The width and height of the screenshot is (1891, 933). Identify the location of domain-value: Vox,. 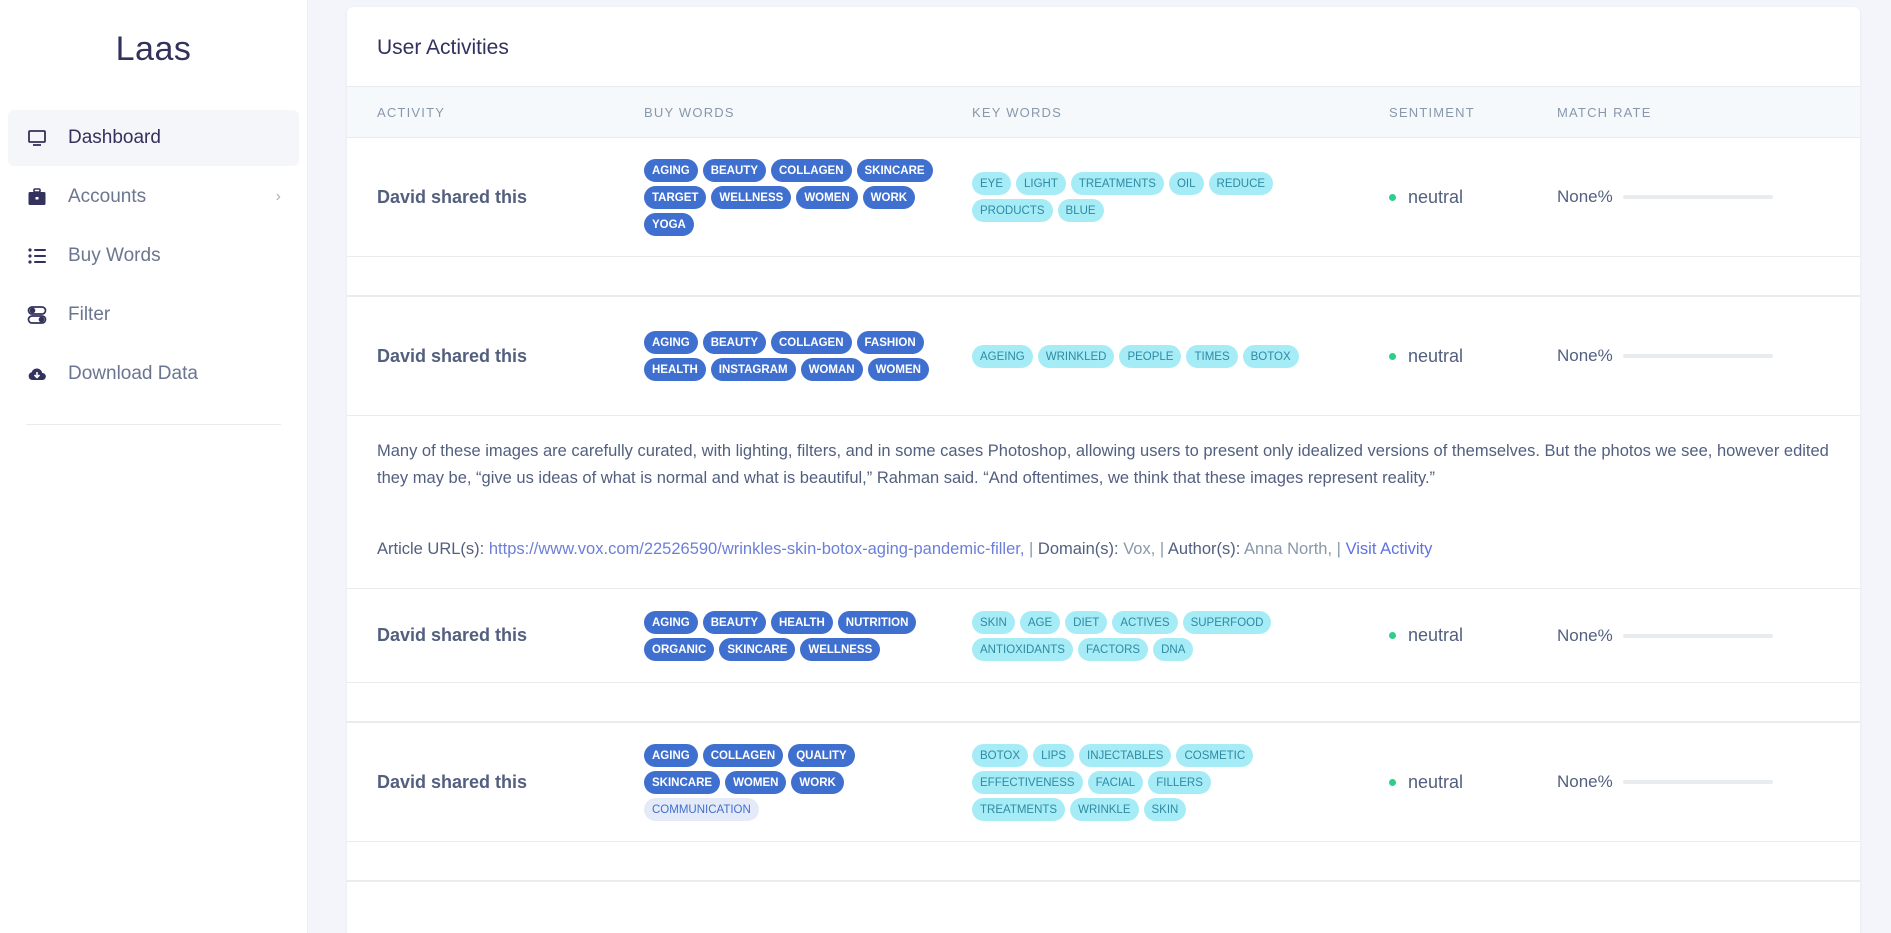
(1139, 549).